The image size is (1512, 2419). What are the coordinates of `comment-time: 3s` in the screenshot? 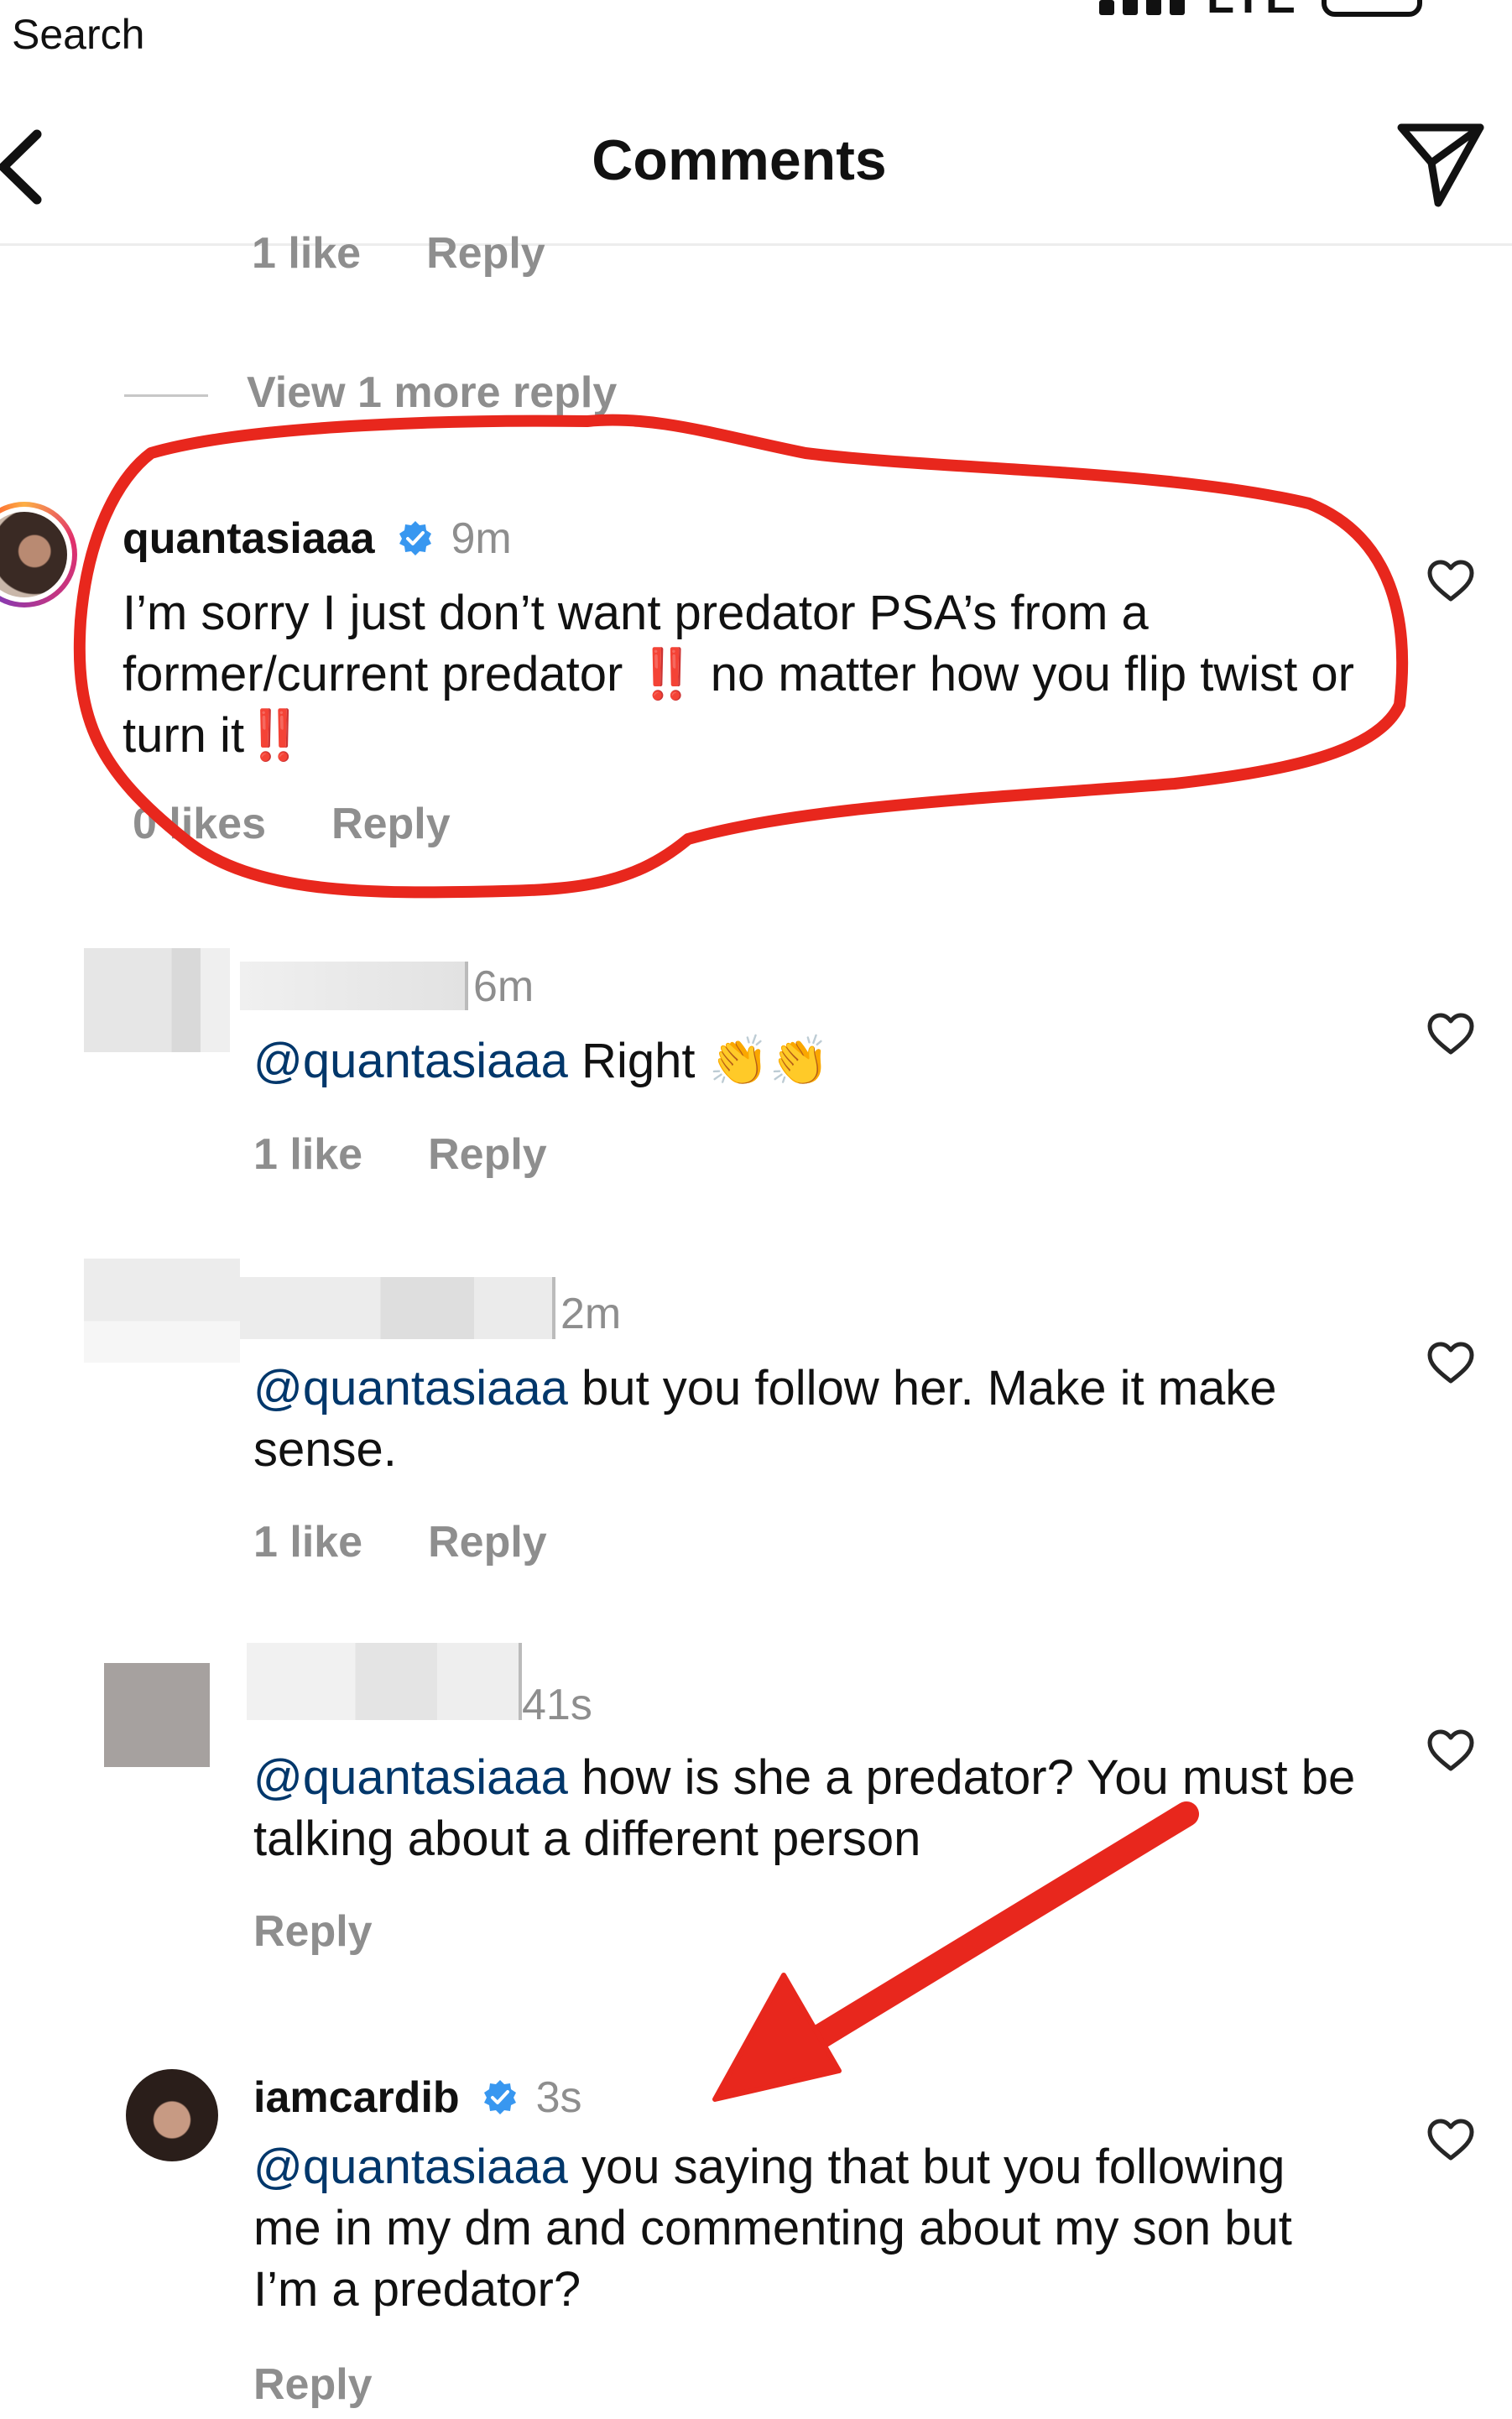 It's located at (559, 2097).